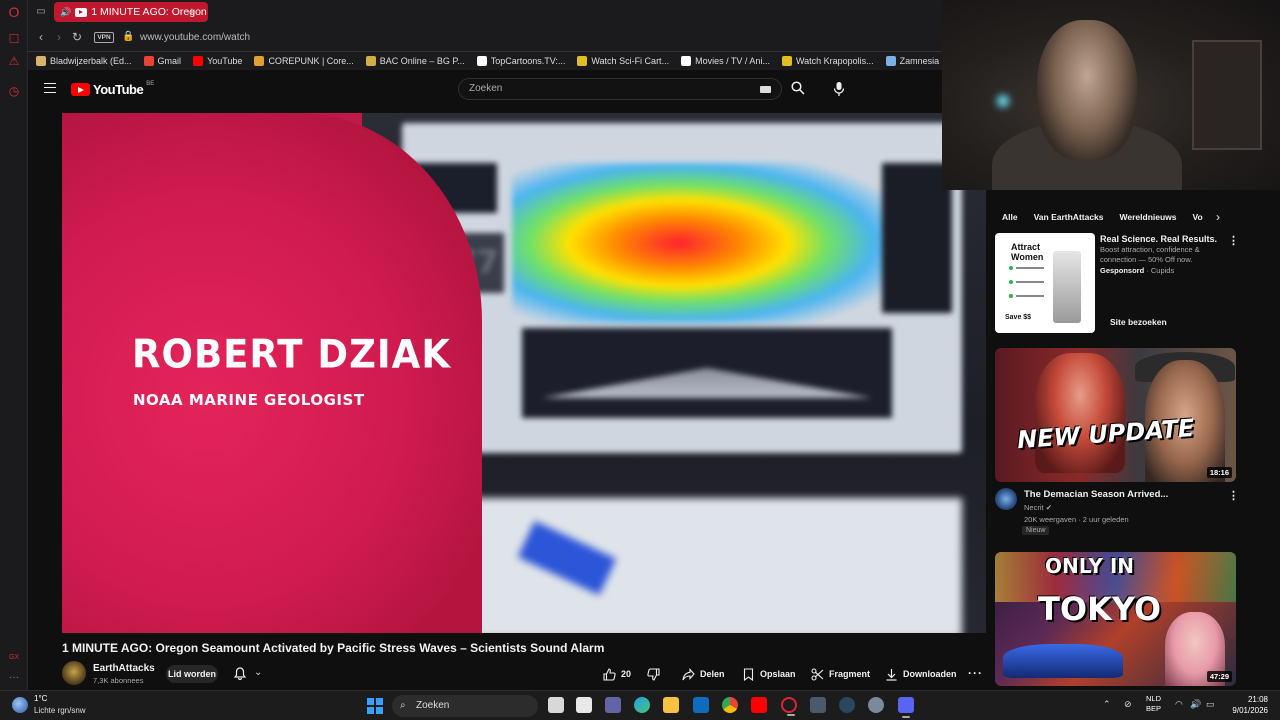 This screenshot has height=720, width=1280. Describe the element at coordinates (60, 710) in the screenshot. I see `weather-description: Lichte rgn/snw` at that location.